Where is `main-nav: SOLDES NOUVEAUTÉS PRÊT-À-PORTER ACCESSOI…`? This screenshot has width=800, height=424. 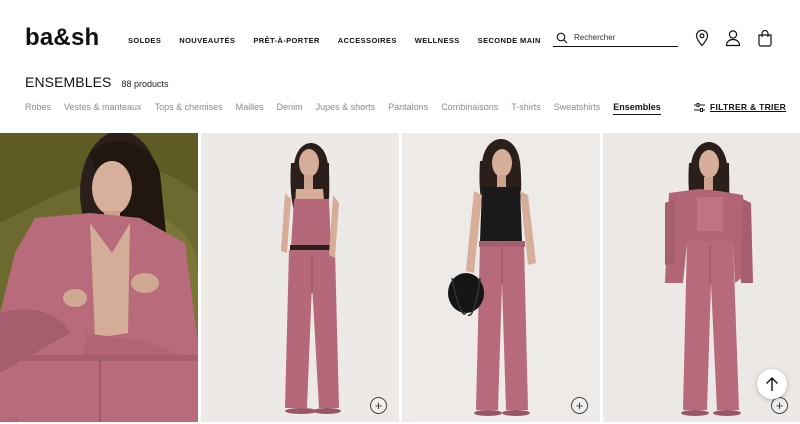
main-nav: SOLDES NOUVEAUTÉS PRÊT-À-PORTER ACCESSOI… is located at coordinates (343, 40).